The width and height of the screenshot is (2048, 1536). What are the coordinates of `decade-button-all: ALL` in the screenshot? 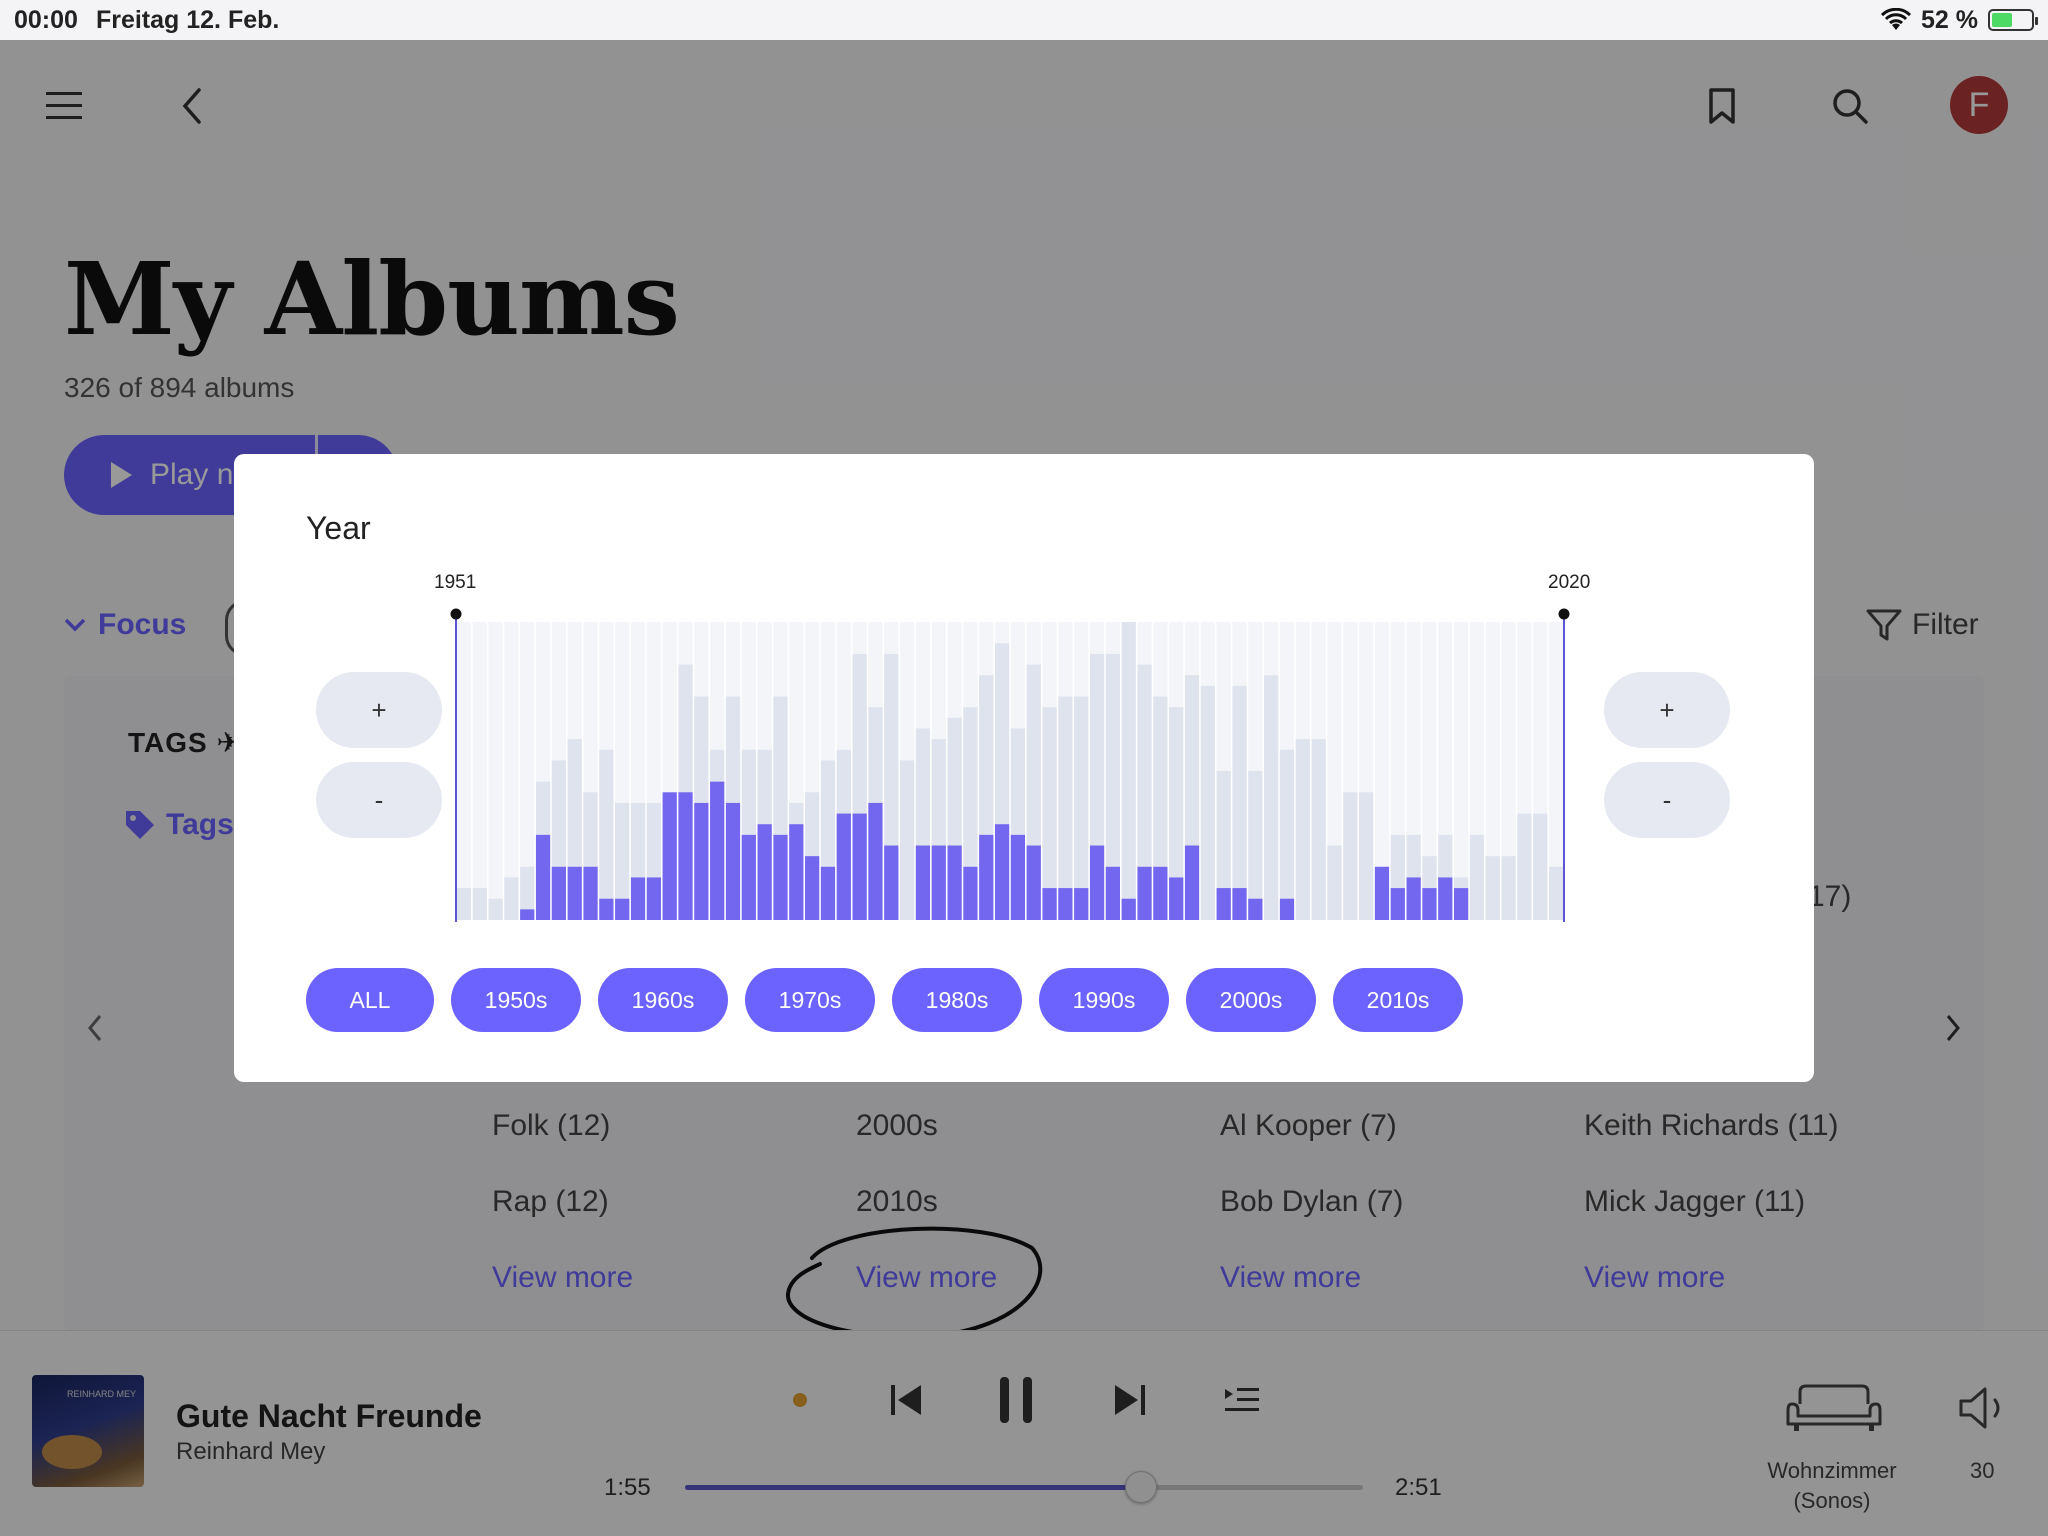 It's located at (370, 1000).